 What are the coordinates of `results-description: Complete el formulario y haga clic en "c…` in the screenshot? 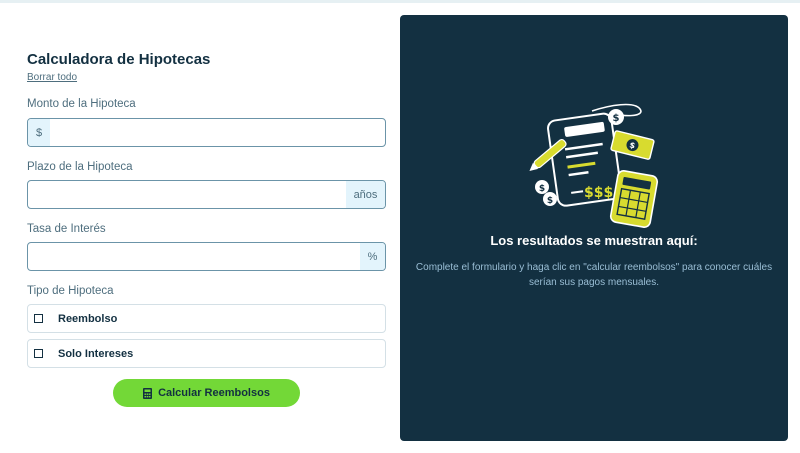 It's located at (594, 275).